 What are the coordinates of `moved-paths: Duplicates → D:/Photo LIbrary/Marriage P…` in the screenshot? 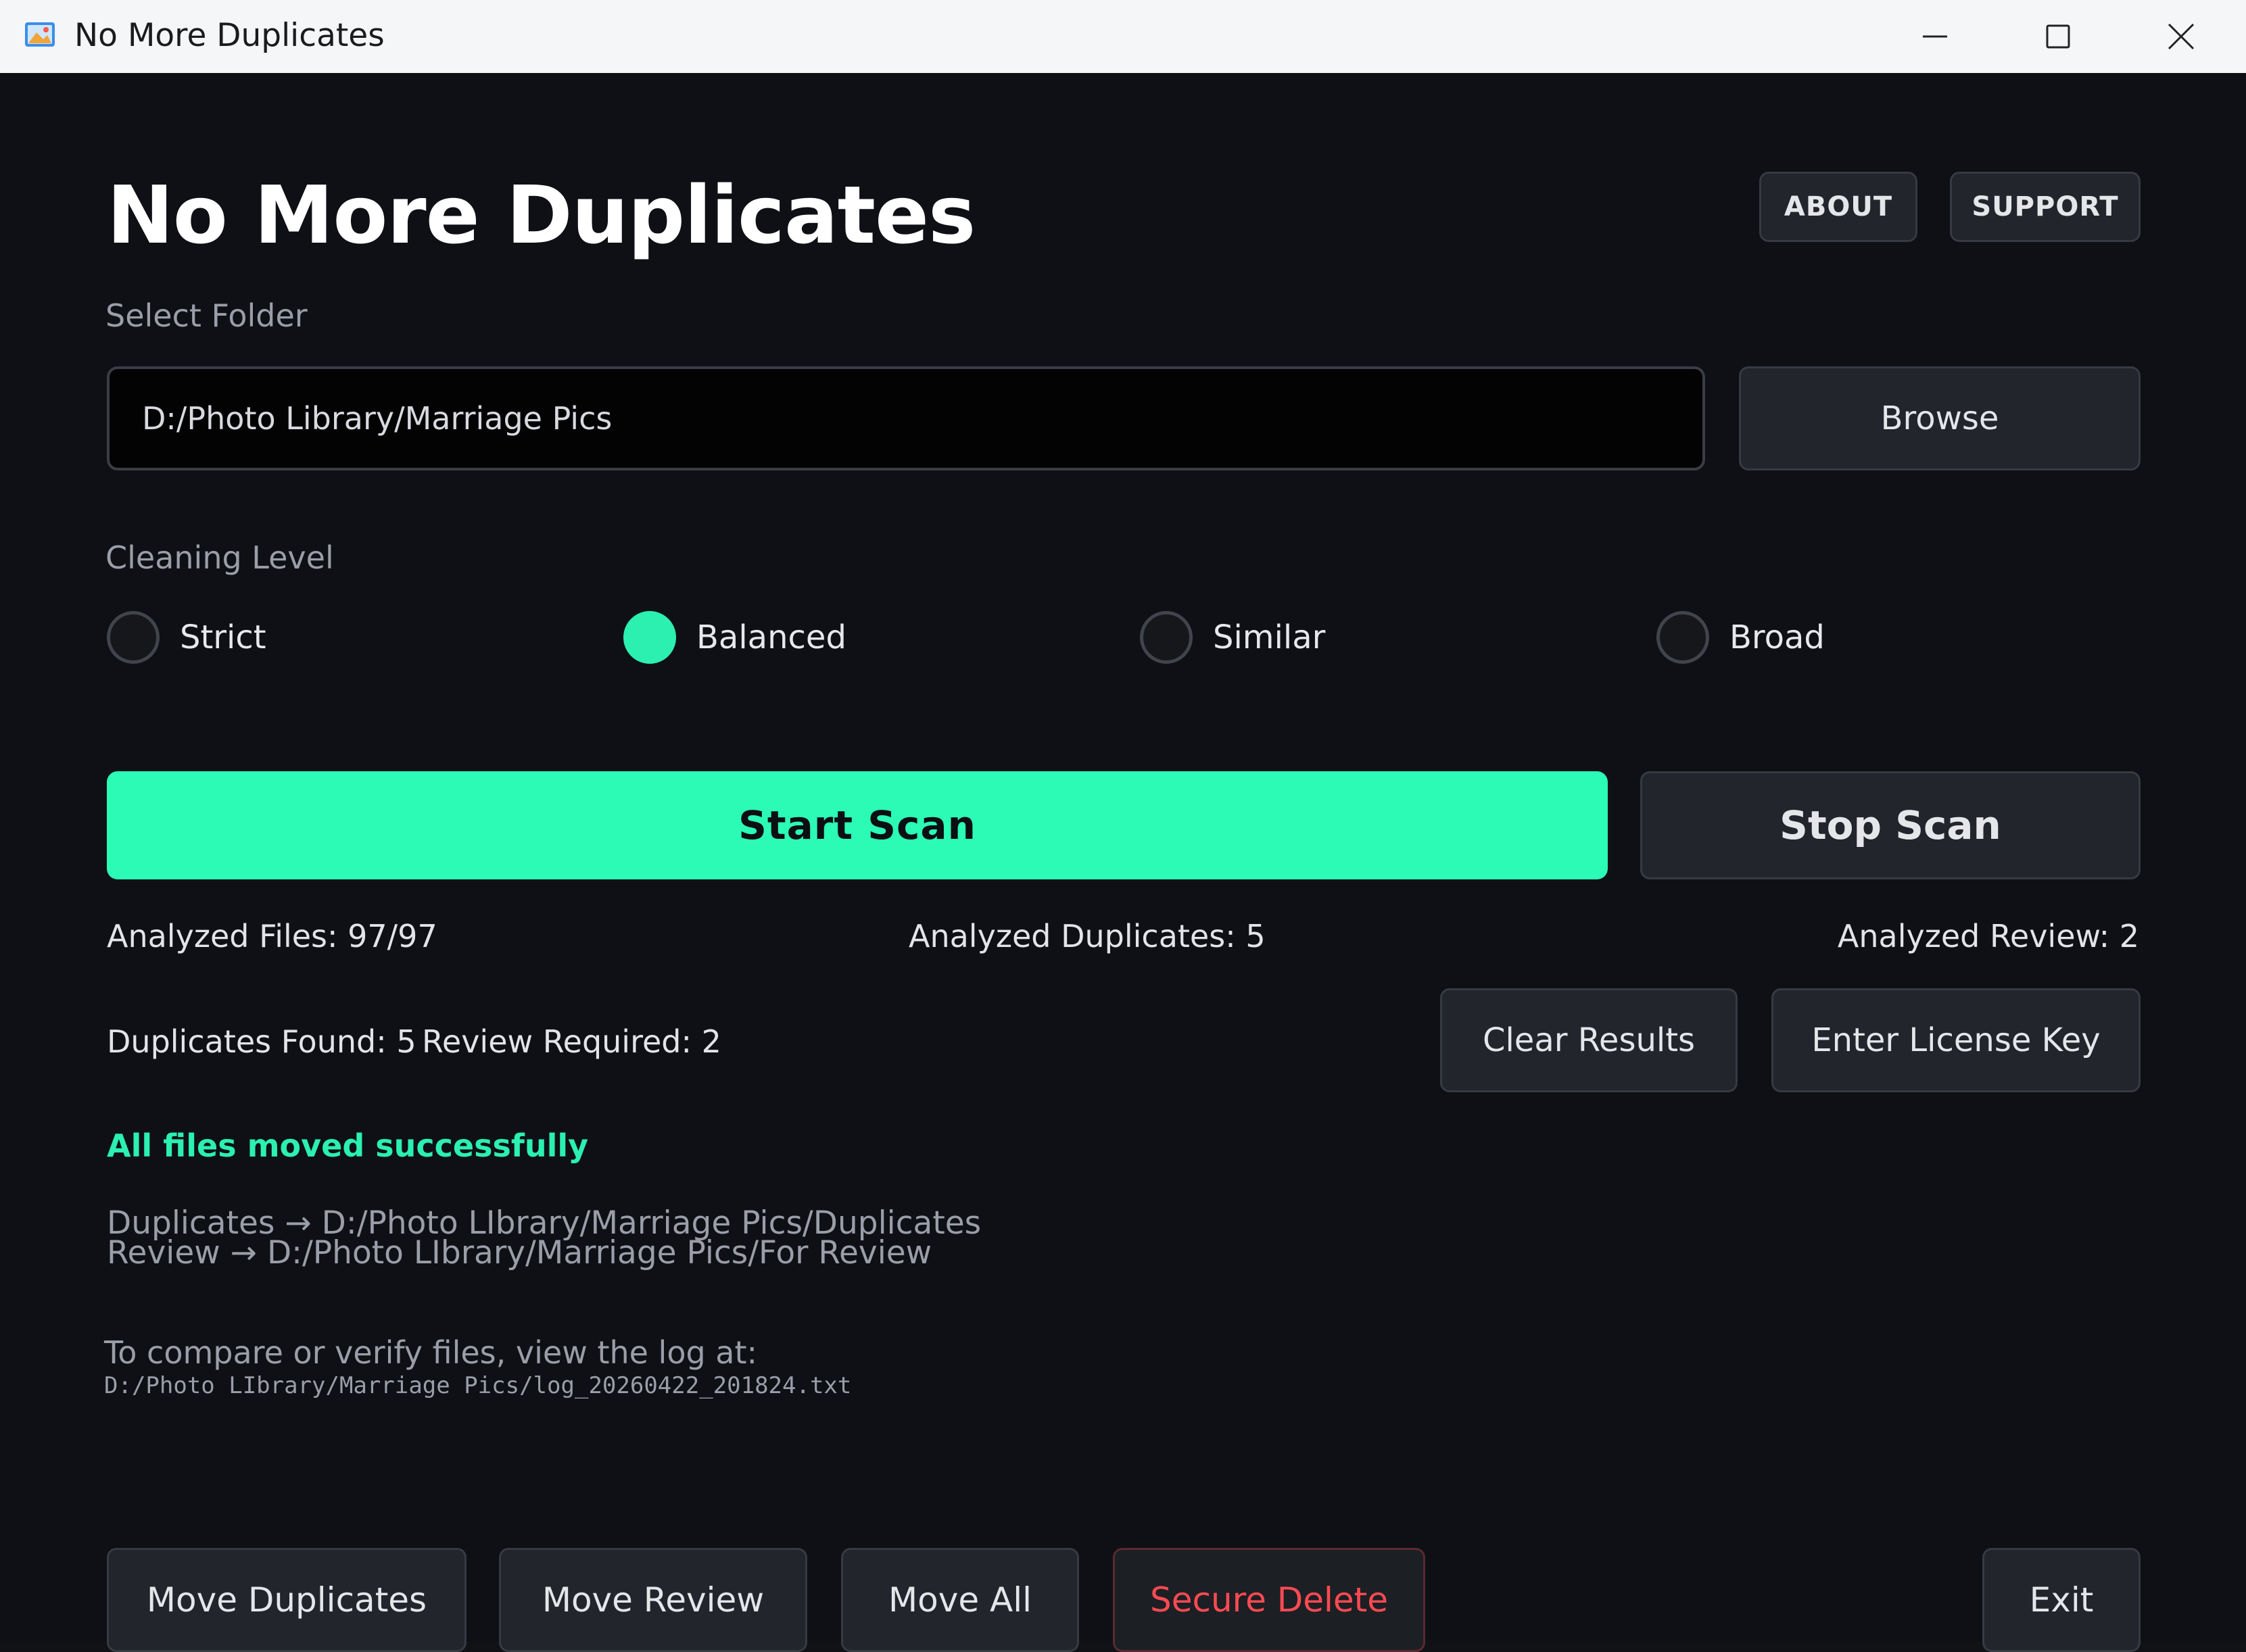 It's located at (544, 1239).